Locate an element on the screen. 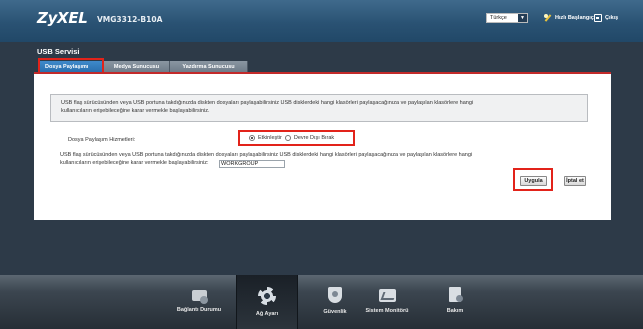  language-value: Türkçe is located at coordinates (498, 18).